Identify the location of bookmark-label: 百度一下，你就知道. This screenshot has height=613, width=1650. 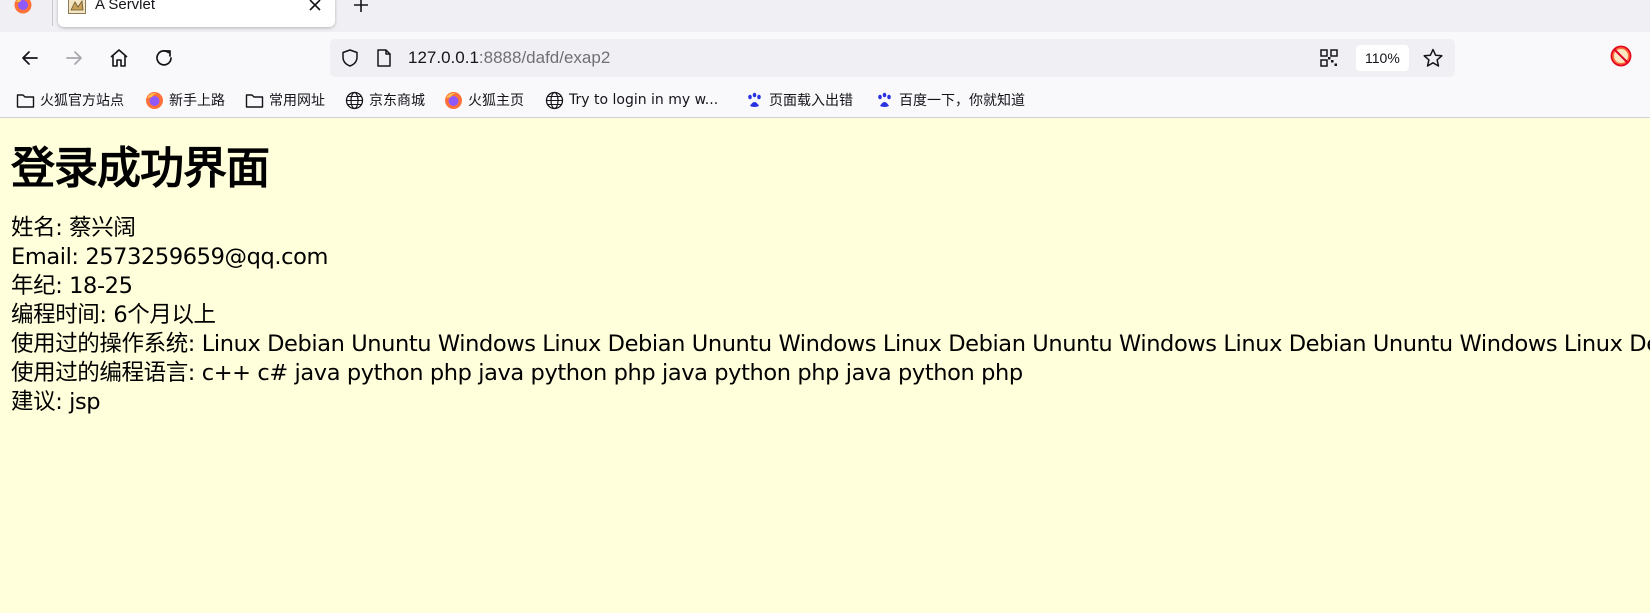
(962, 101).